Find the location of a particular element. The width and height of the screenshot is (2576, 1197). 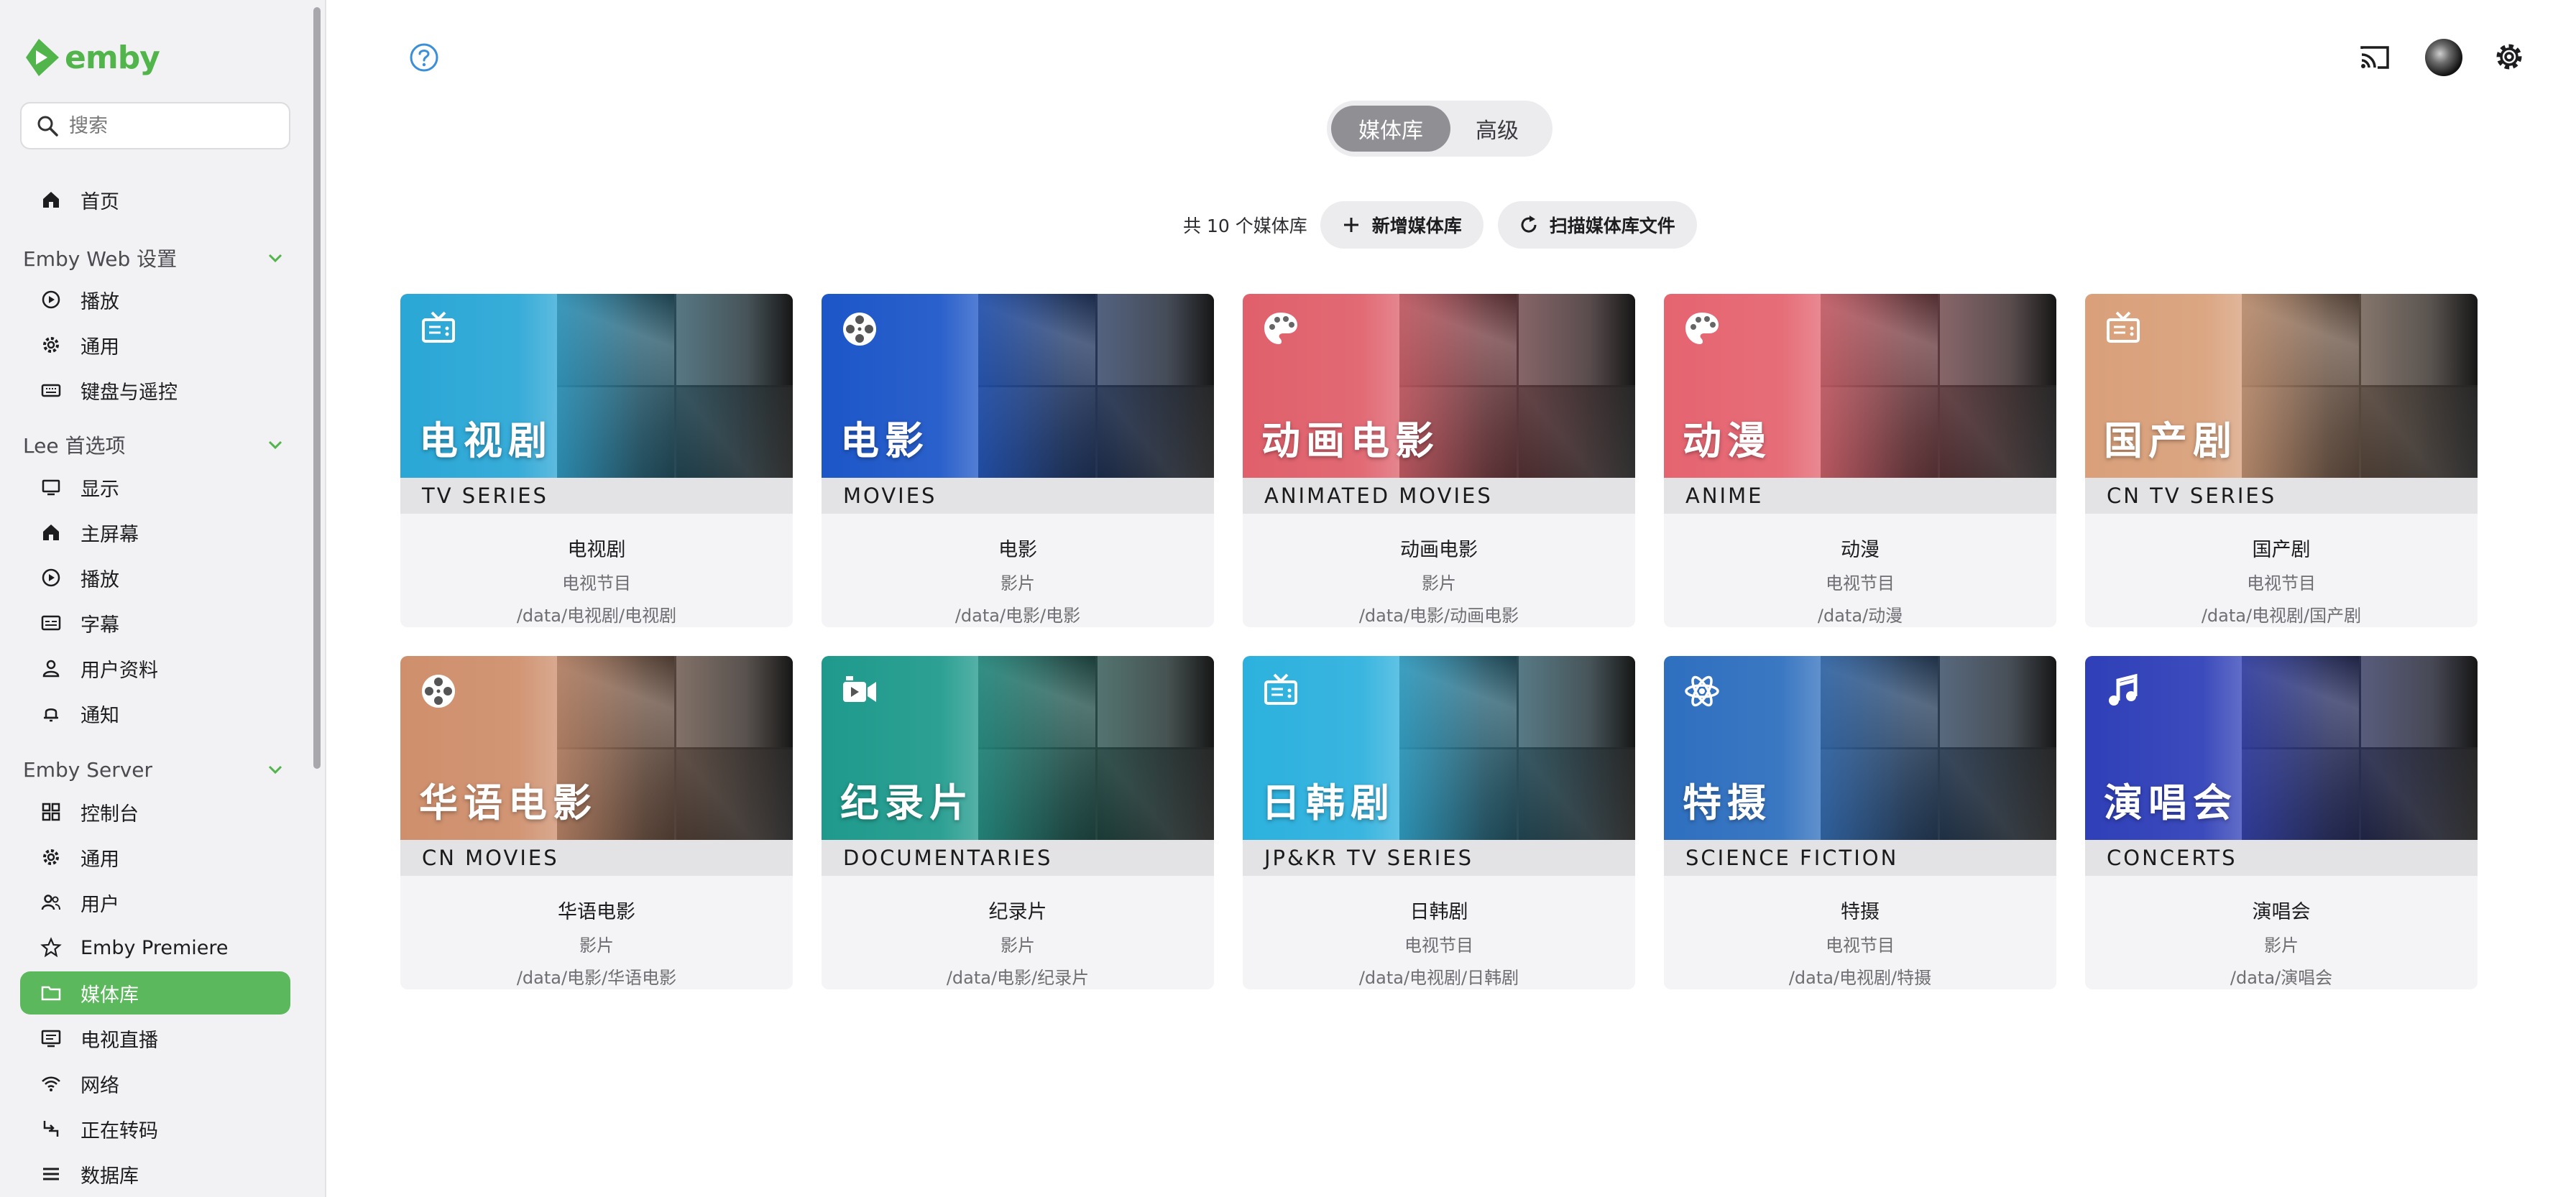

cover-title: 电视剧 is located at coordinates (486, 440).